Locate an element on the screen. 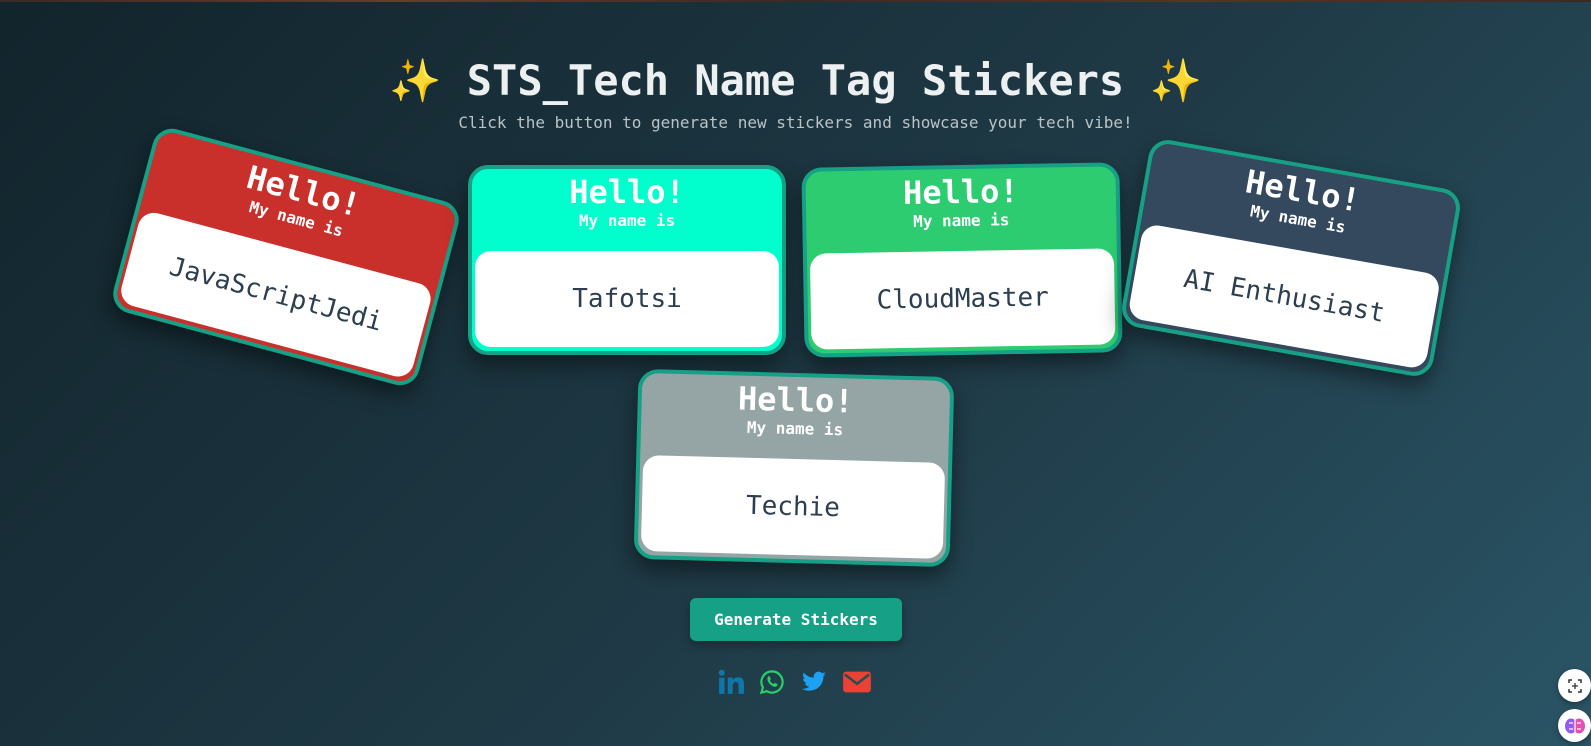 The width and height of the screenshot is (1591, 746). screen-capture-icon is located at coordinates (1574, 685).